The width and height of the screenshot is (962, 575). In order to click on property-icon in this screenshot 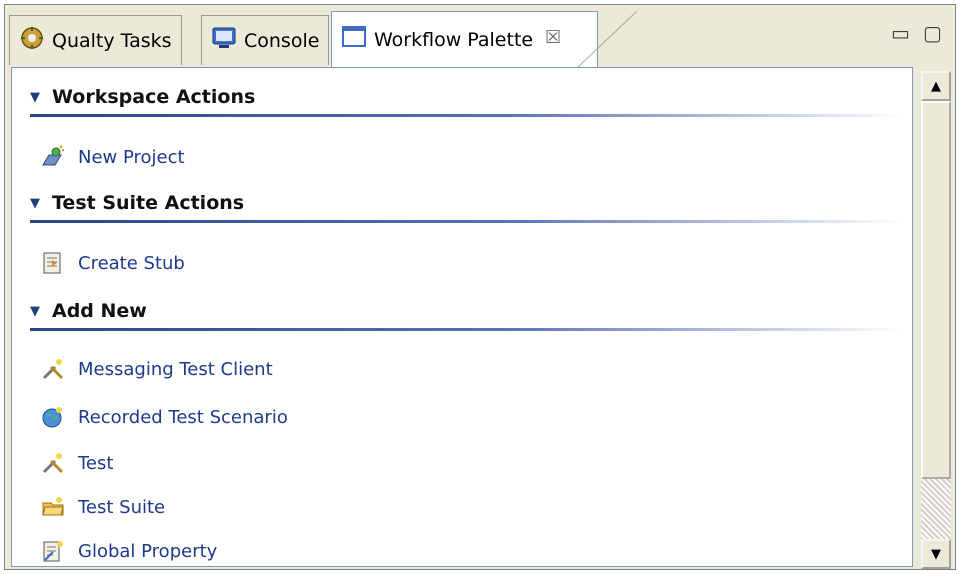, I will do `click(53, 551)`.